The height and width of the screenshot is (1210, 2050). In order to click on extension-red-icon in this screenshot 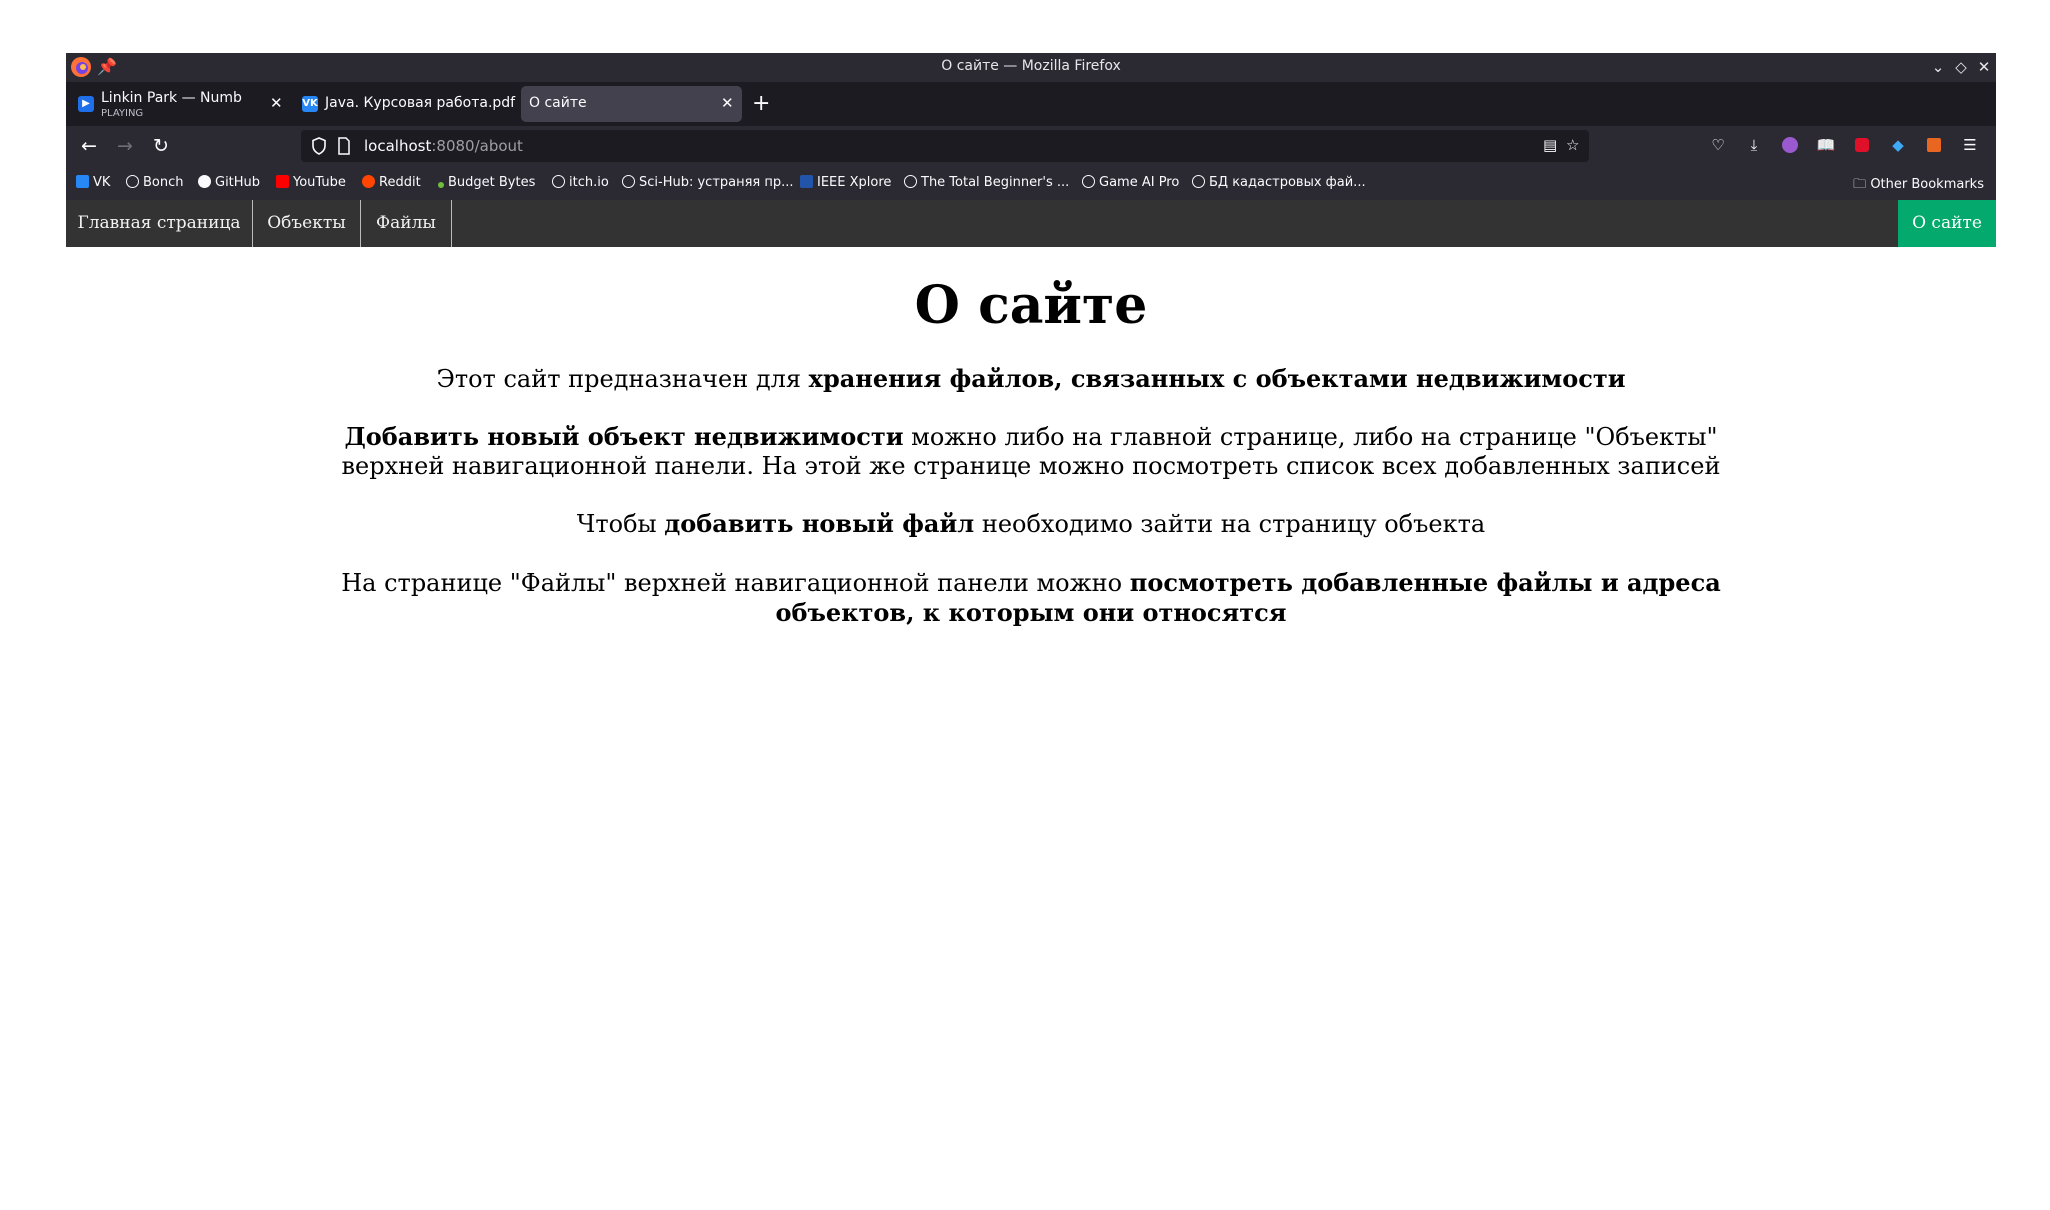, I will do `click(1862, 145)`.